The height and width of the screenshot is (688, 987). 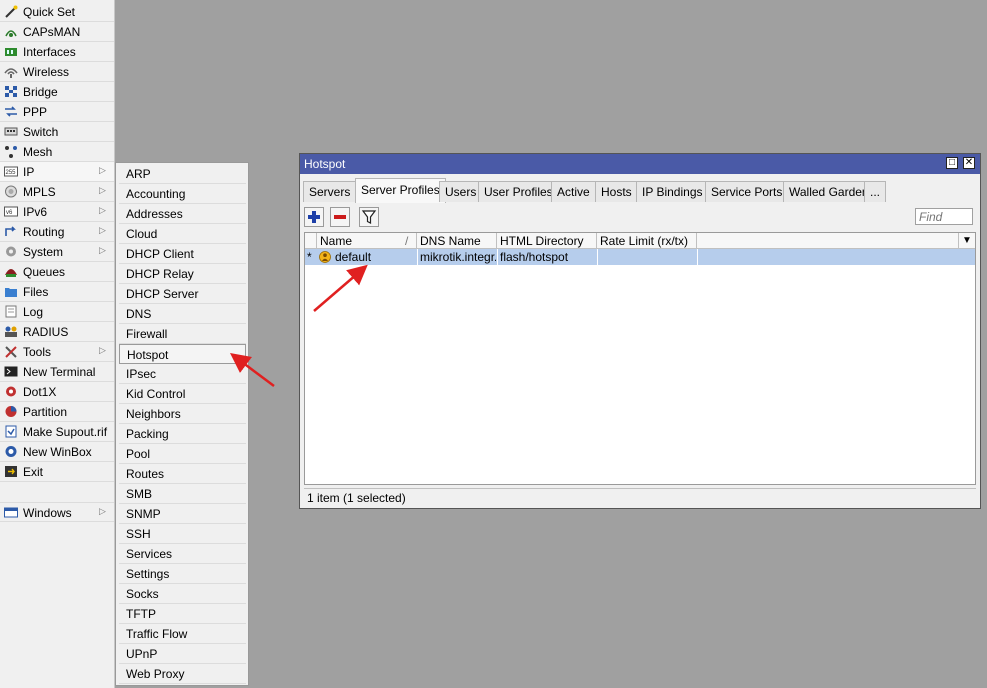 I want to click on submenu-item-settings: Settings, so click(x=182, y=574).